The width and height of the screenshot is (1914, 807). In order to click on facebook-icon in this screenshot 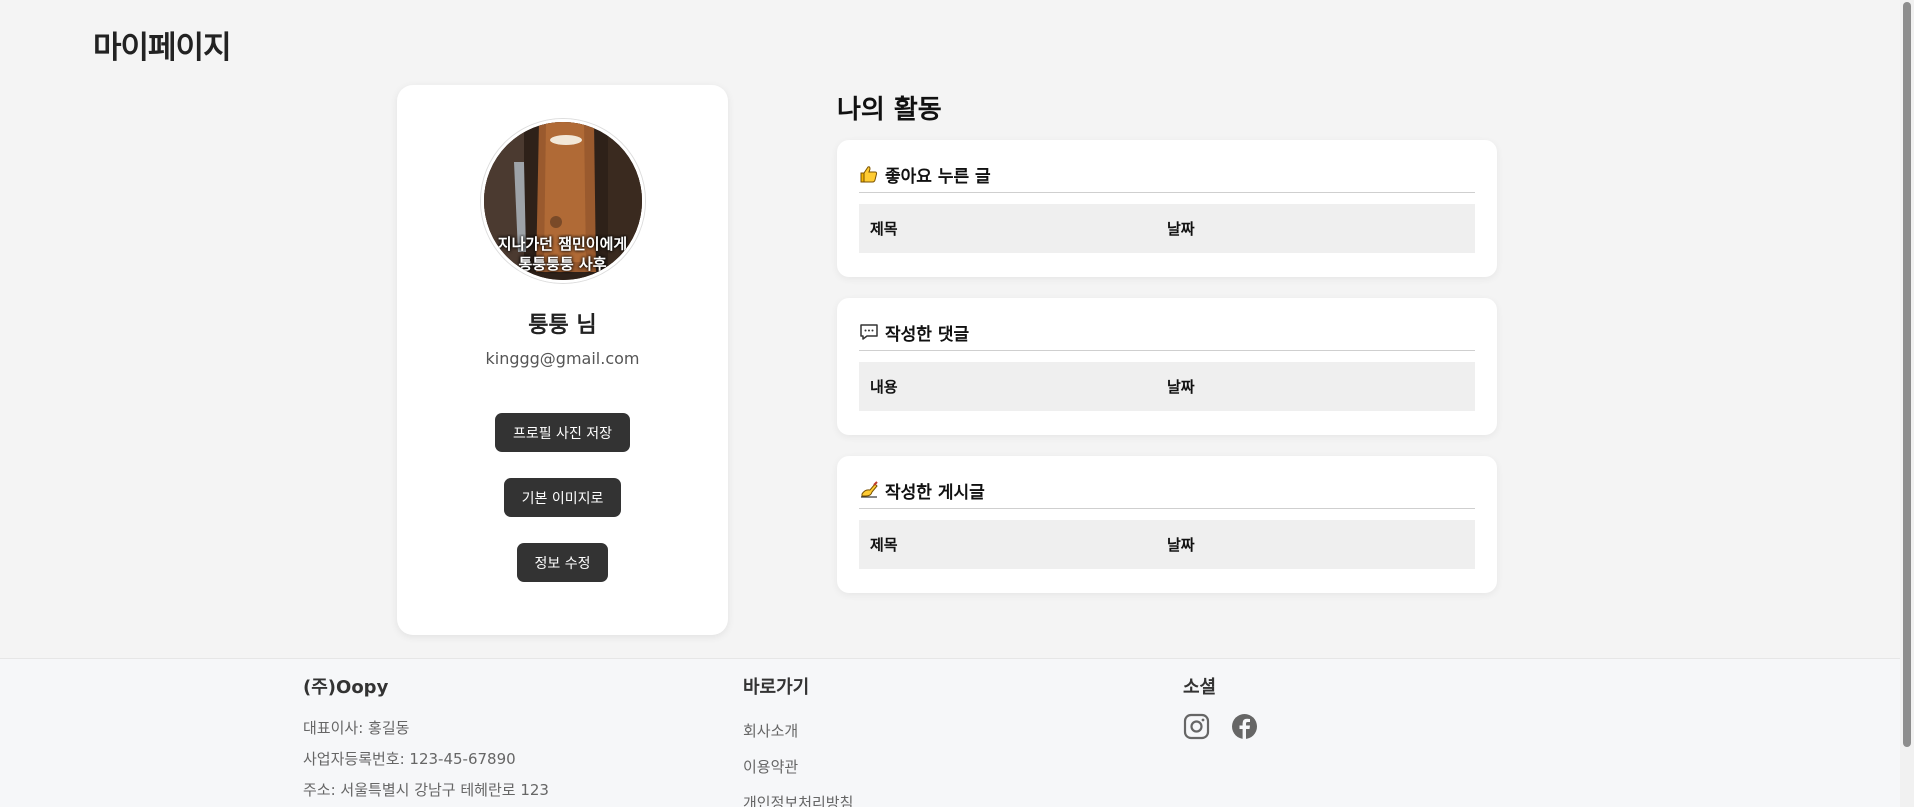, I will do `click(1244, 726)`.